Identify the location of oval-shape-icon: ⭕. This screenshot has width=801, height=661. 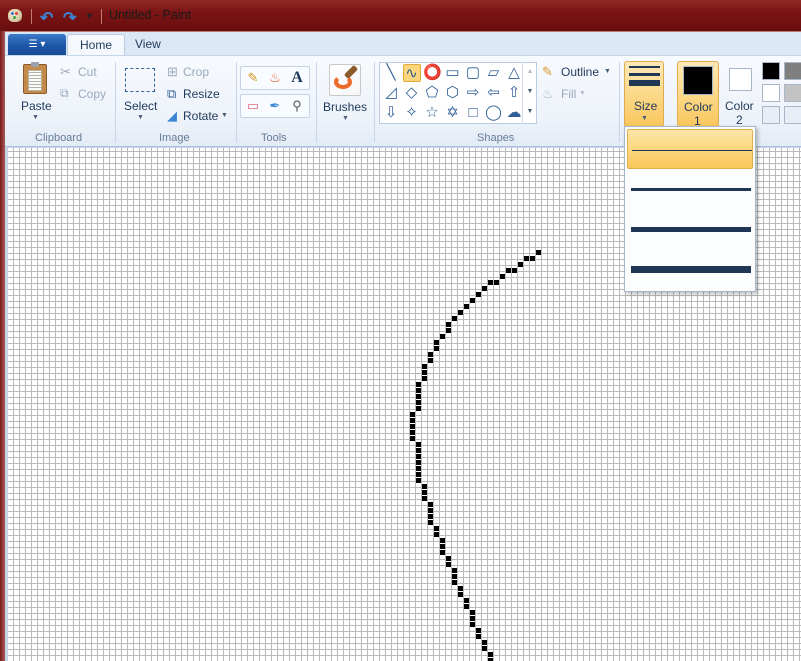
(432, 73).